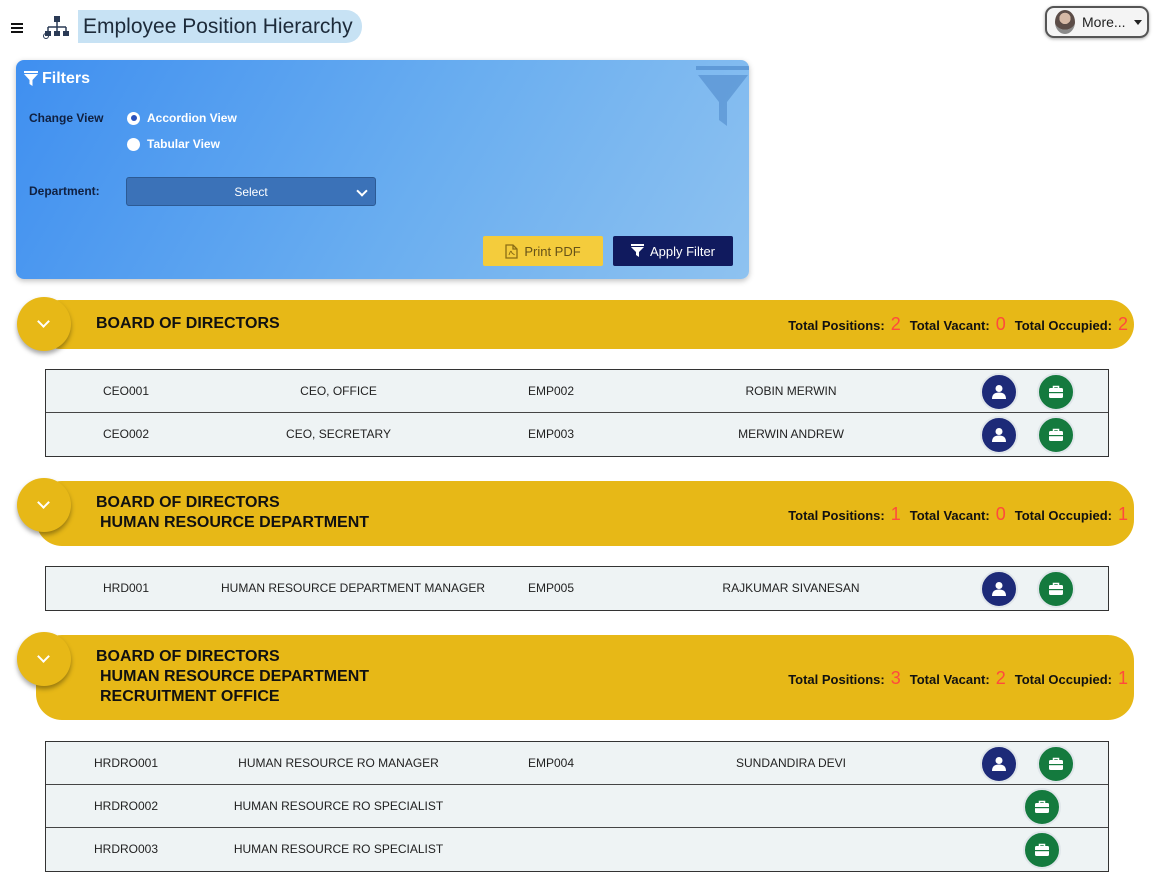  Describe the element at coordinates (682, 251) in the screenshot. I see `apply-filter-label: Apply Filter` at that location.